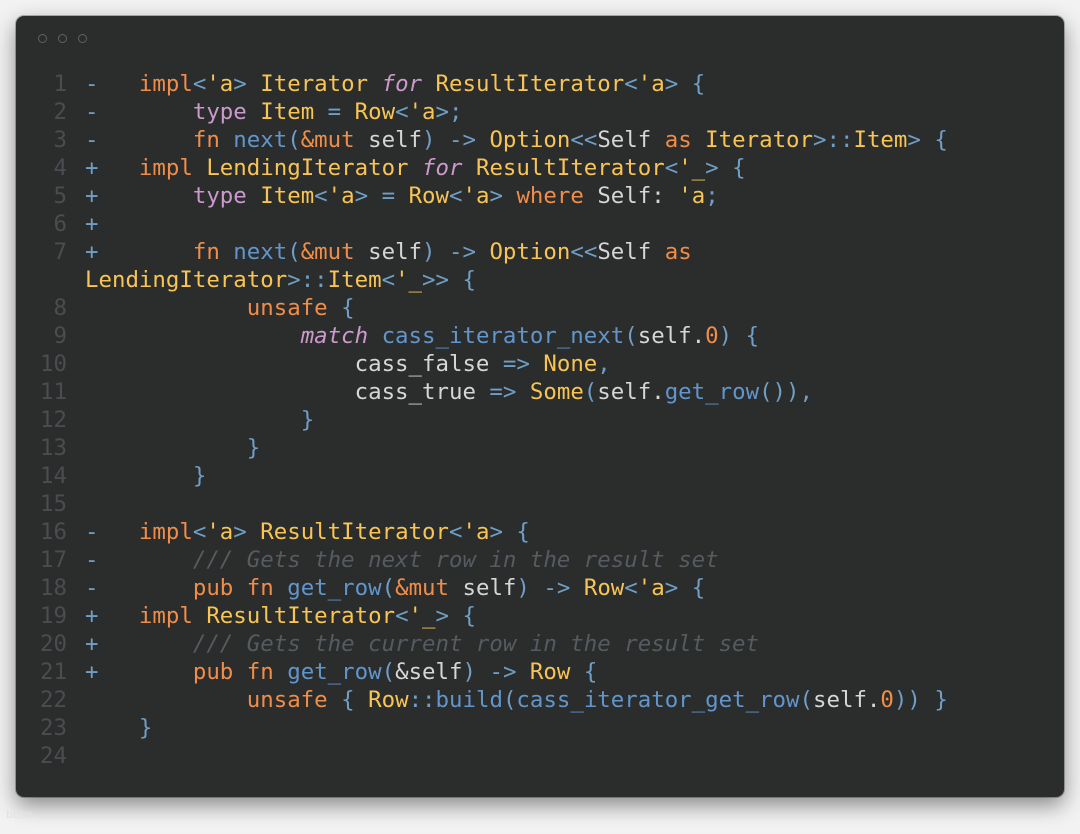  I want to click on code-token: build, so click(469, 700).